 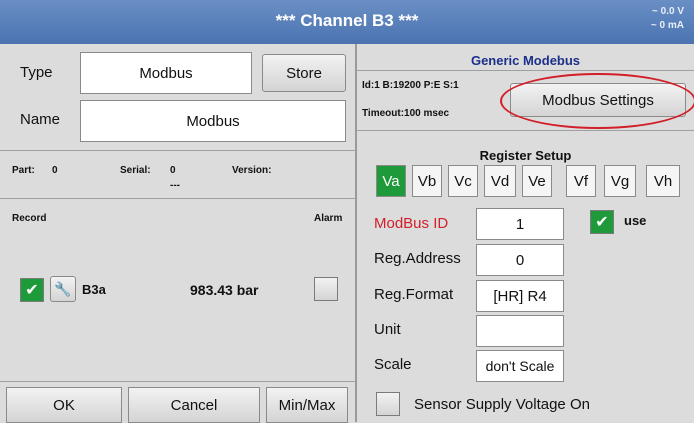 What do you see at coordinates (520, 331) in the screenshot?
I see `unit-field` at bounding box center [520, 331].